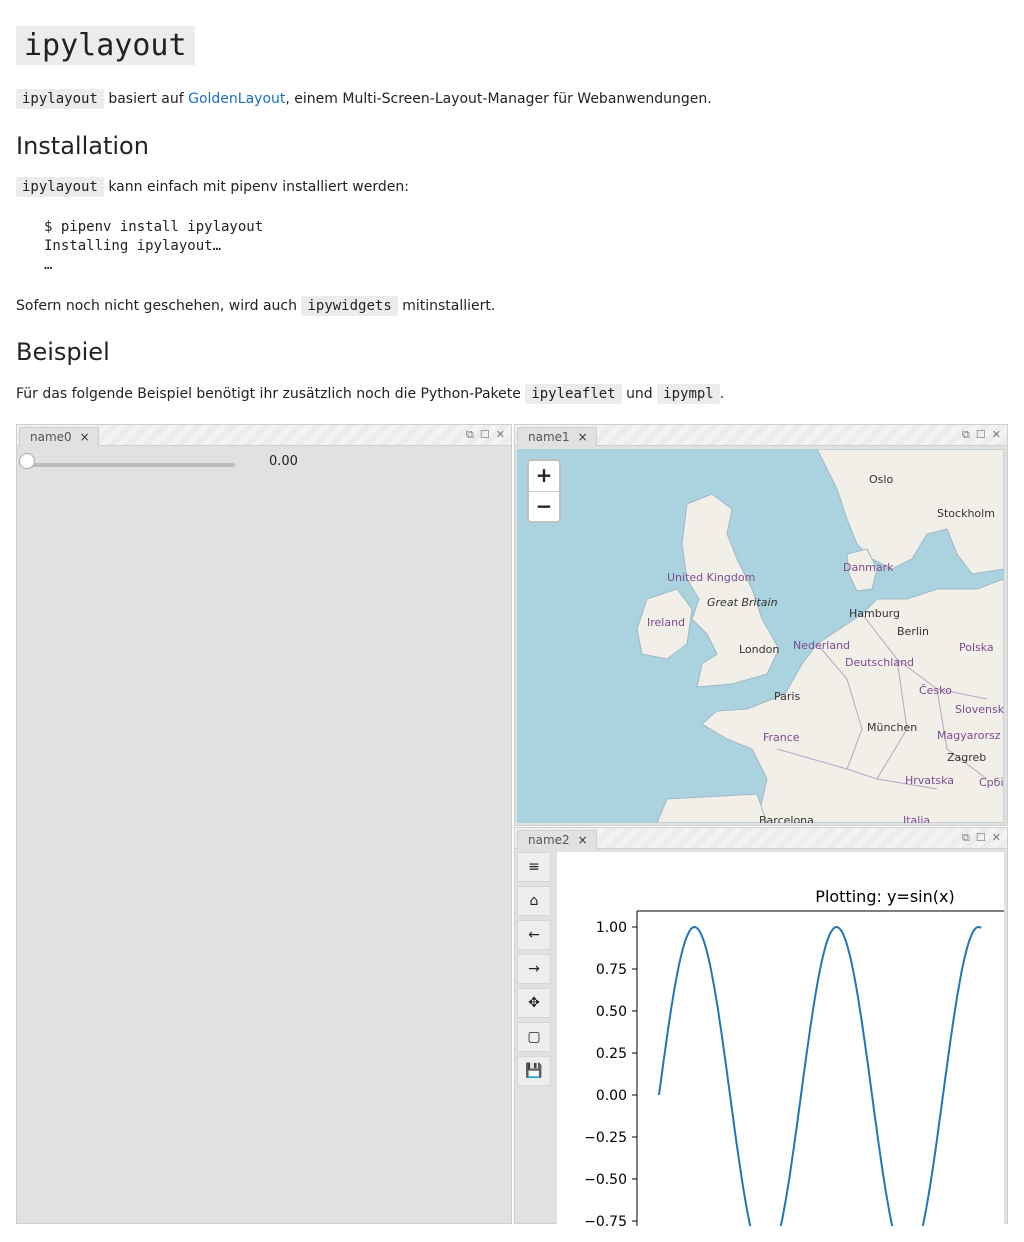 The width and height of the screenshot is (1024, 1242). Describe the element at coordinates (892, 727) in the screenshot. I see `map-label: München` at that location.